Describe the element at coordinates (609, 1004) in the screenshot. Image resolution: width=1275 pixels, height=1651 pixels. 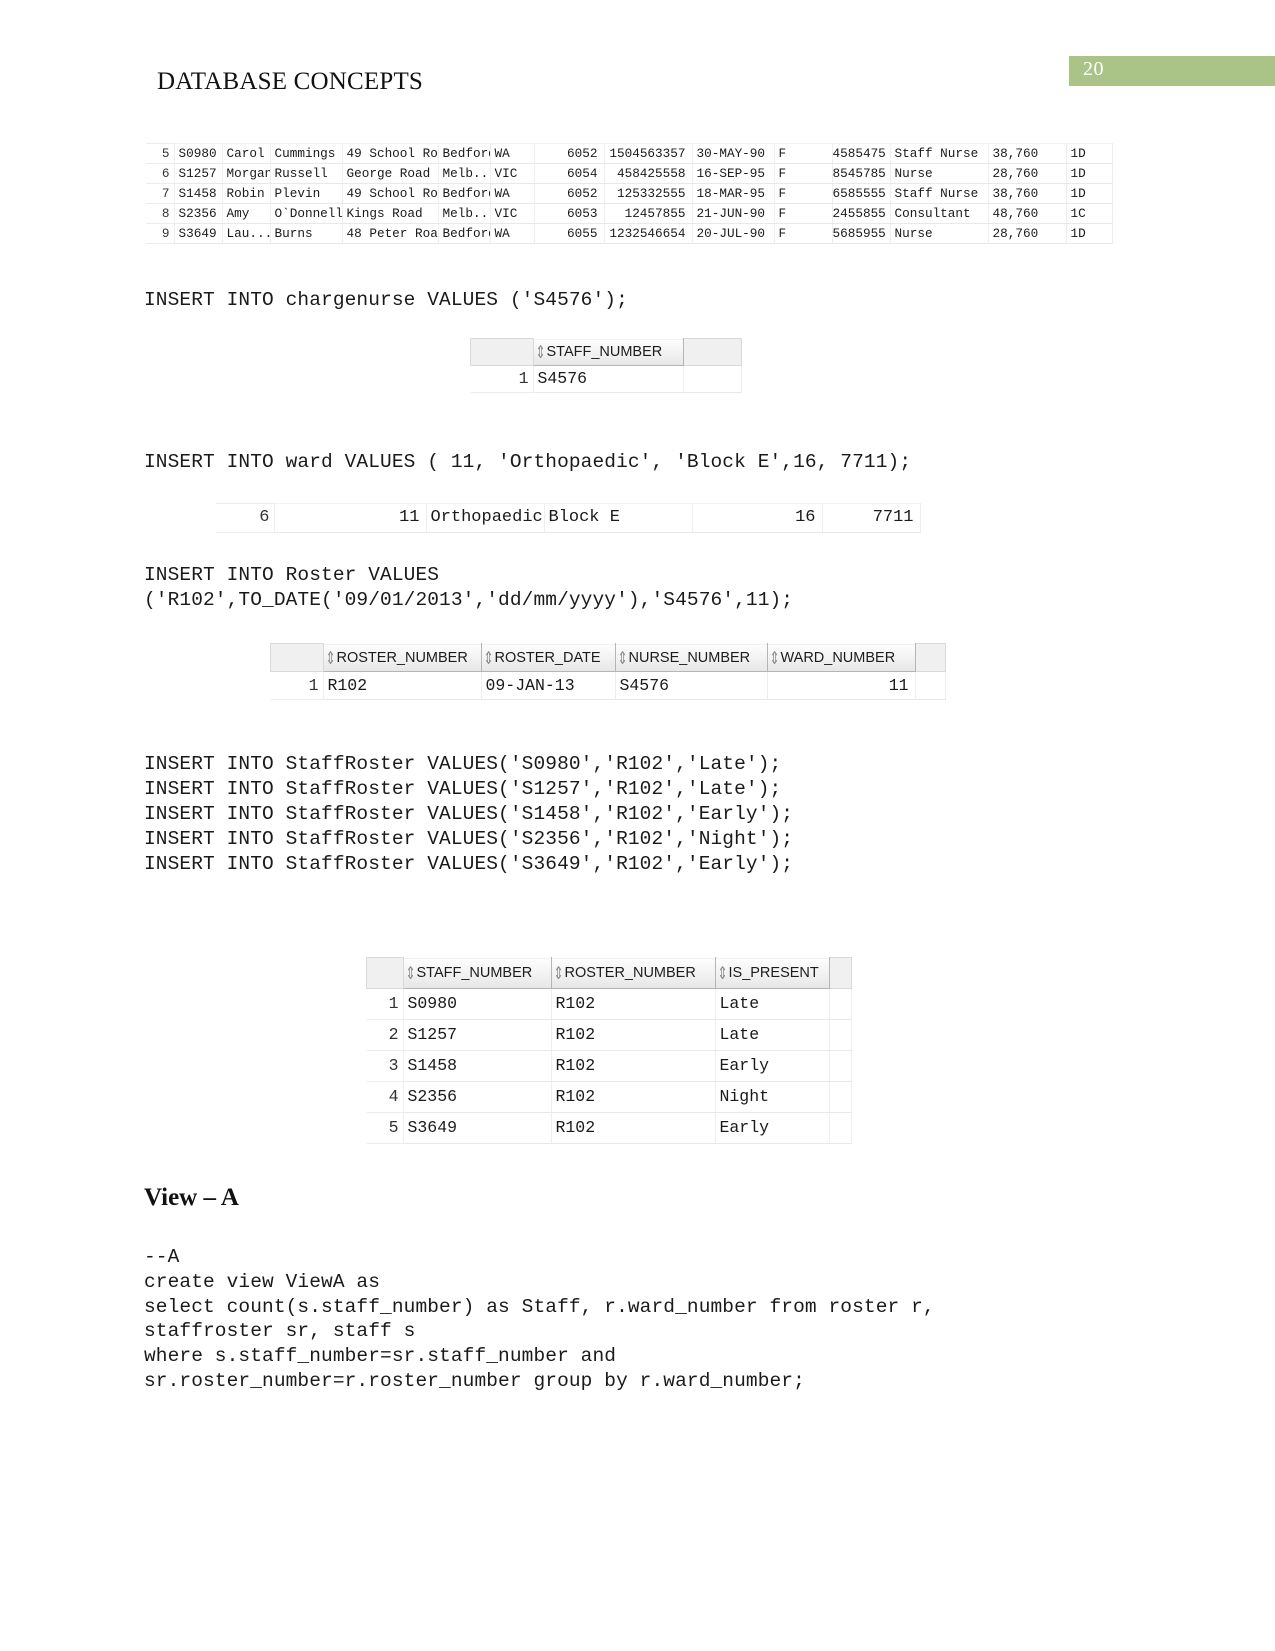
I see `table-row: 1 S0980 R102 Late` at that location.